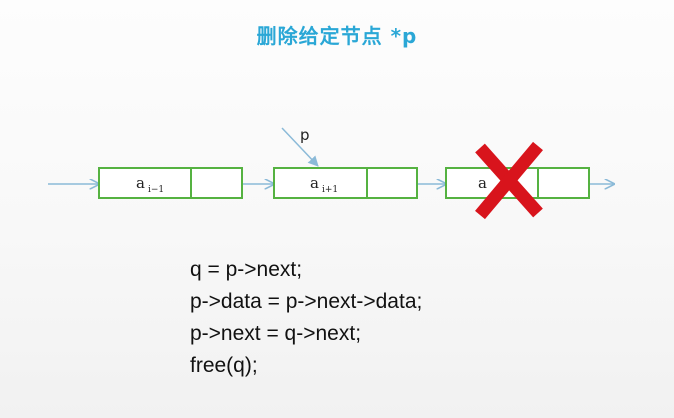 Image resolution: width=674 pixels, height=418 pixels. I want to click on code-line-4: free(q);, so click(224, 365).